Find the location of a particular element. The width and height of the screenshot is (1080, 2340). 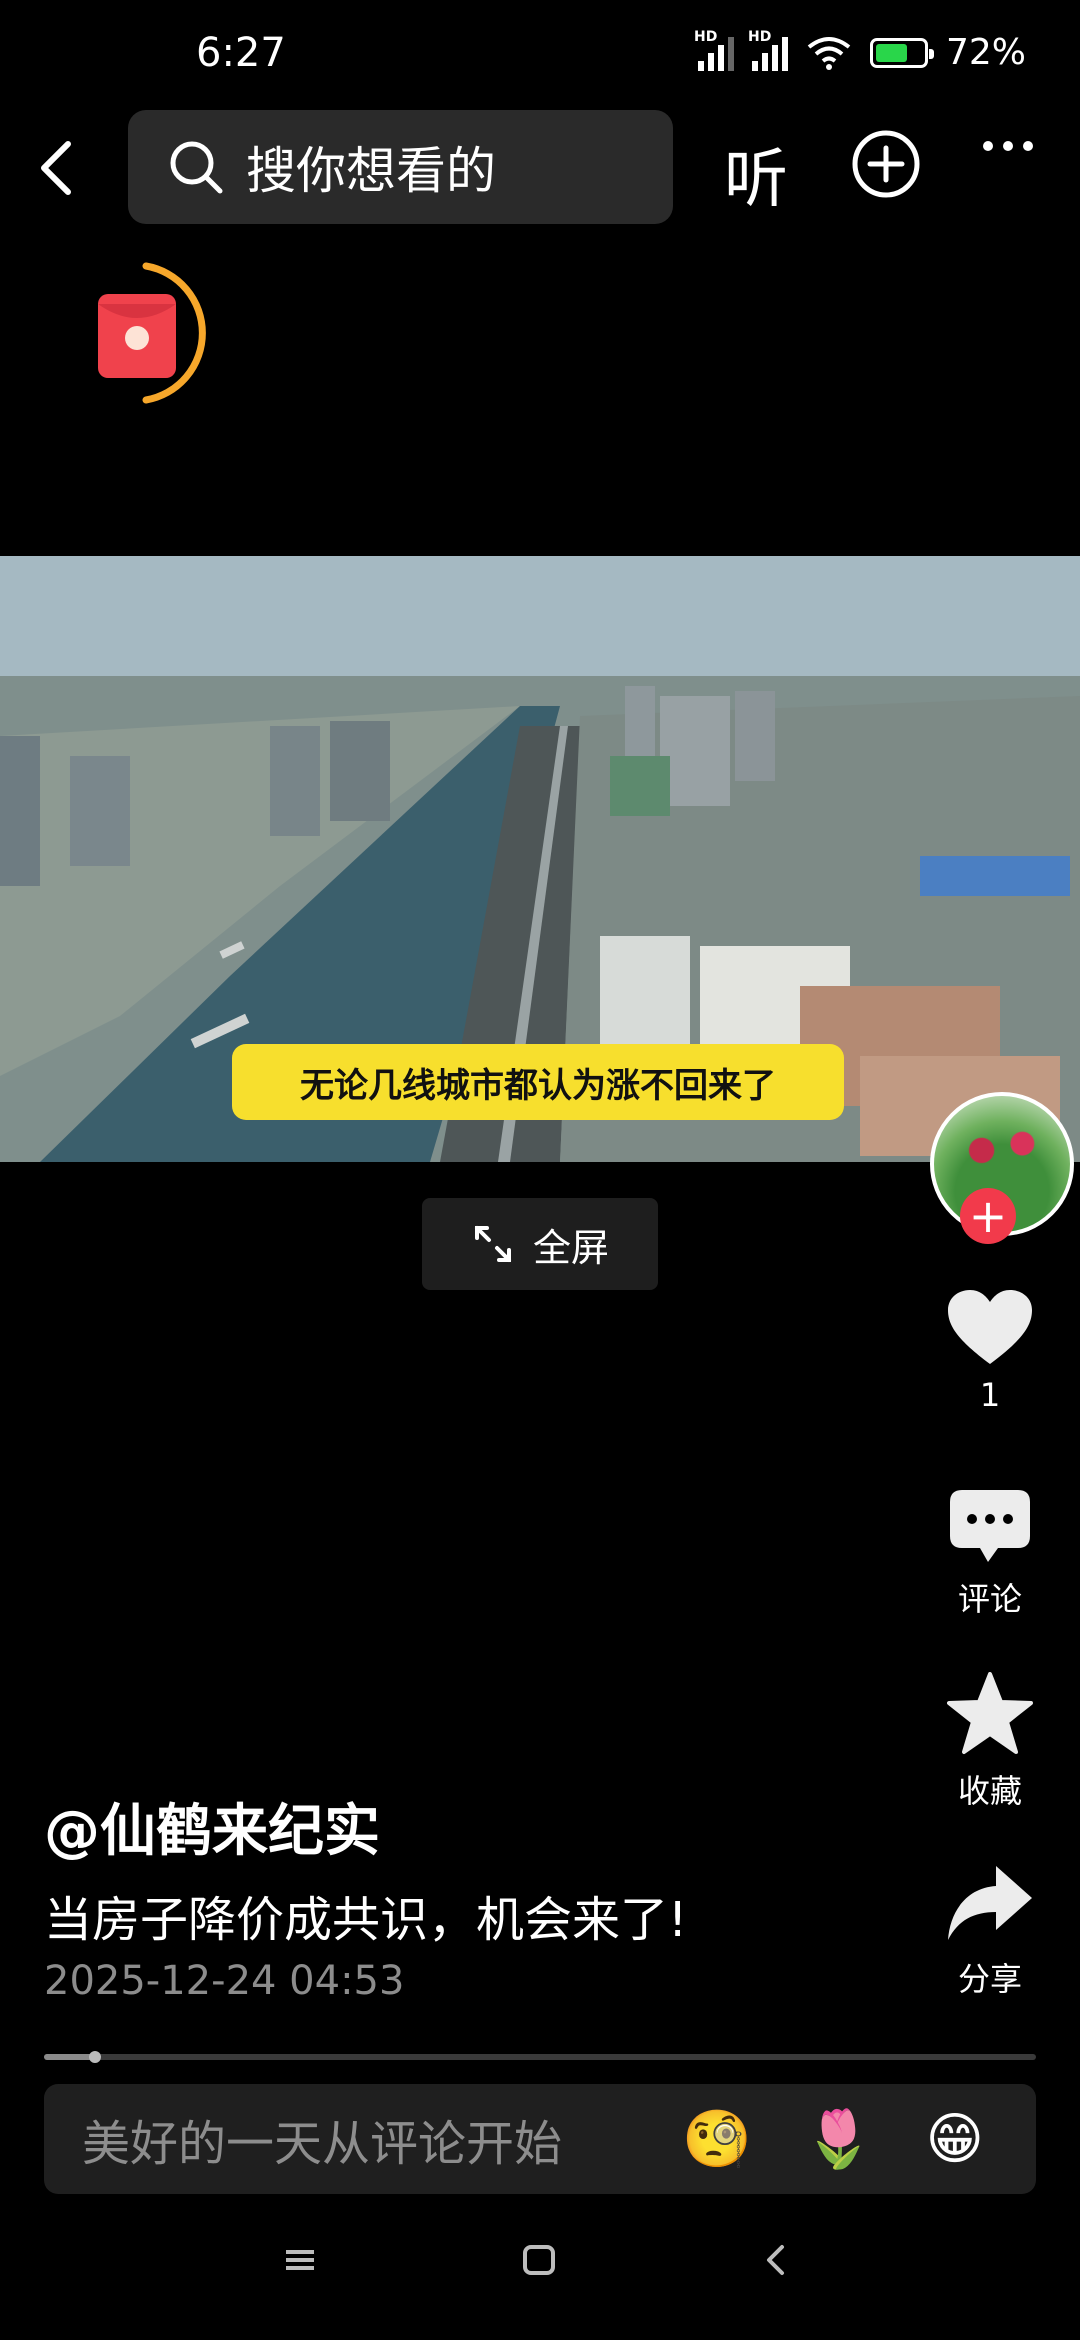

home-nav-icon is located at coordinates (539, 2260).